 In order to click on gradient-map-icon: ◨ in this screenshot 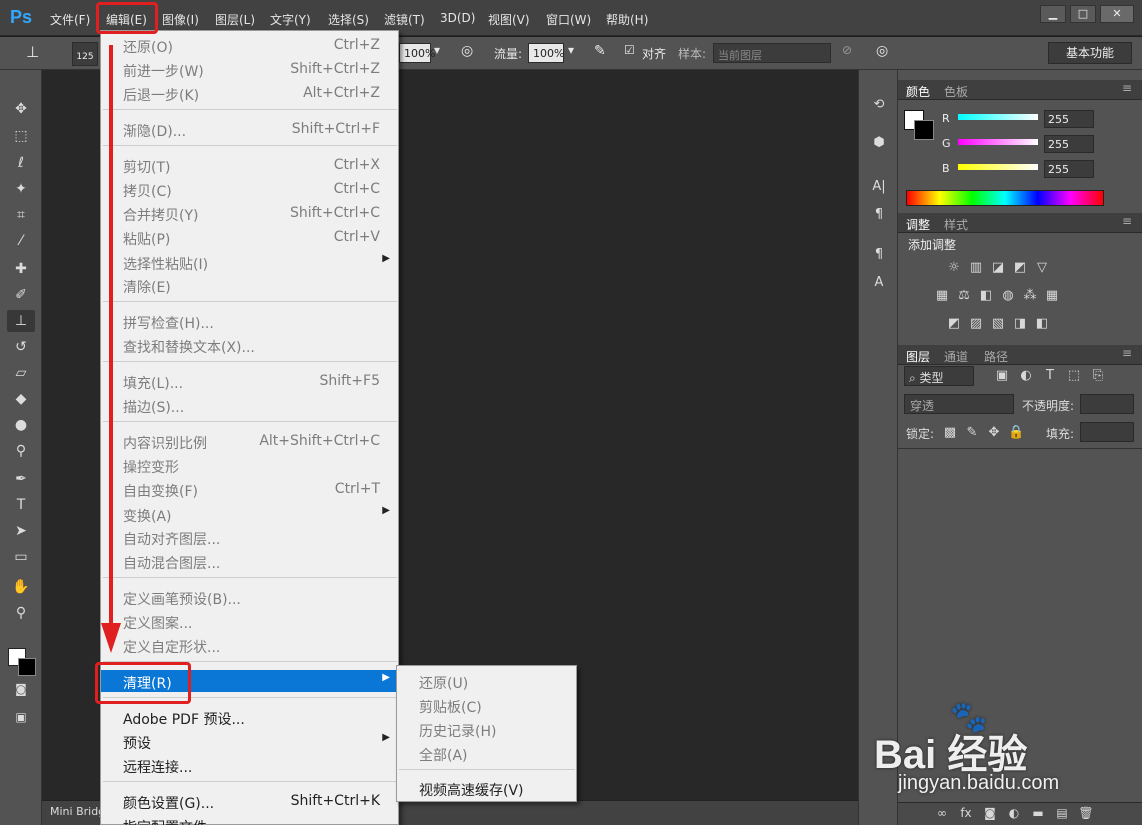, I will do `click(1020, 323)`.